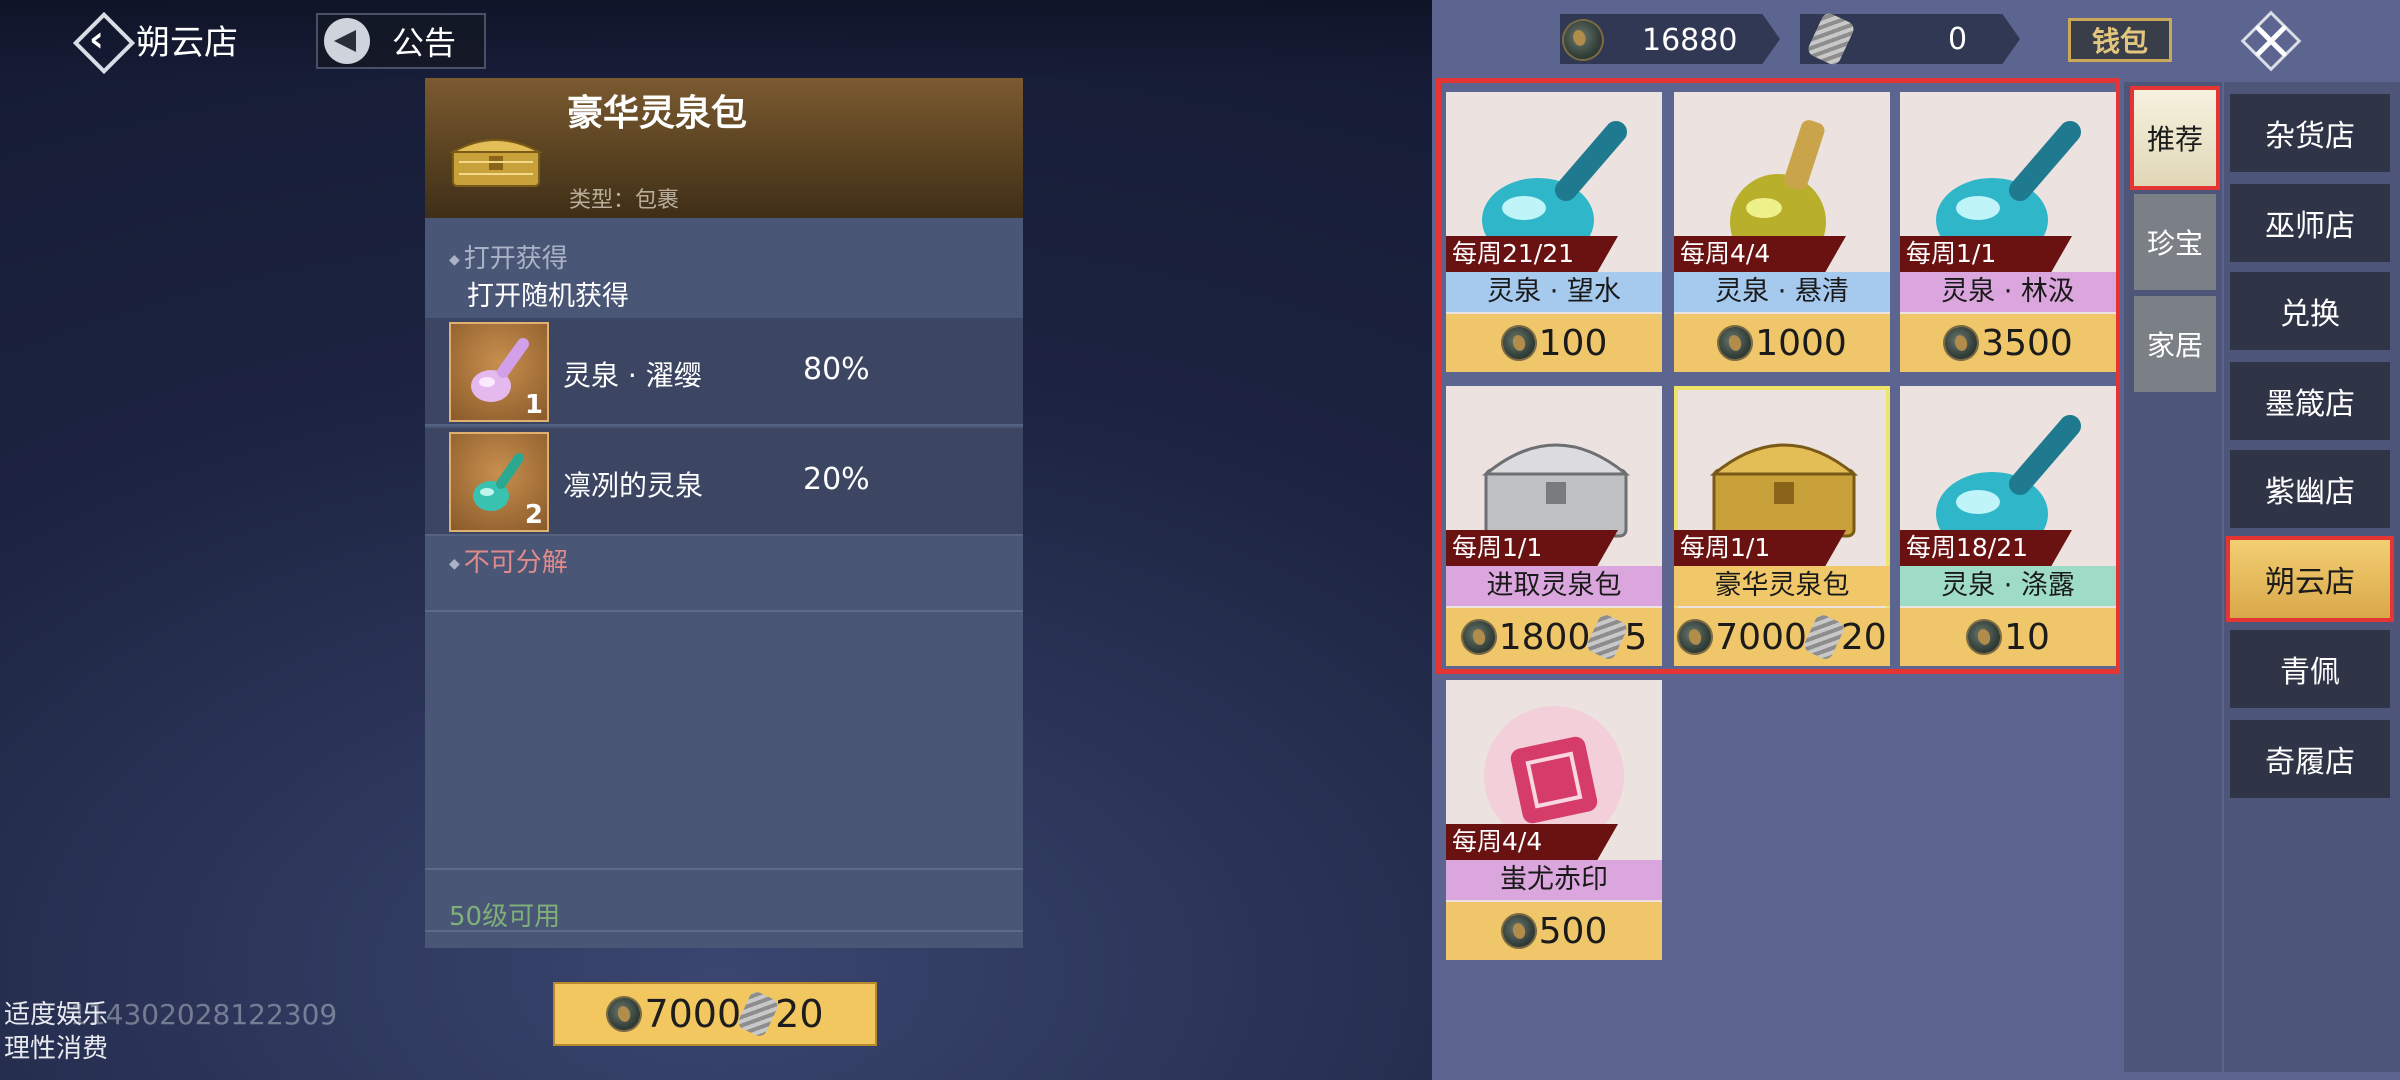 This screenshot has height=1080, width=2400. What do you see at coordinates (724, 148) in the screenshot?
I see `detail-header: 豪华灵泉包 类型：包裹` at bounding box center [724, 148].